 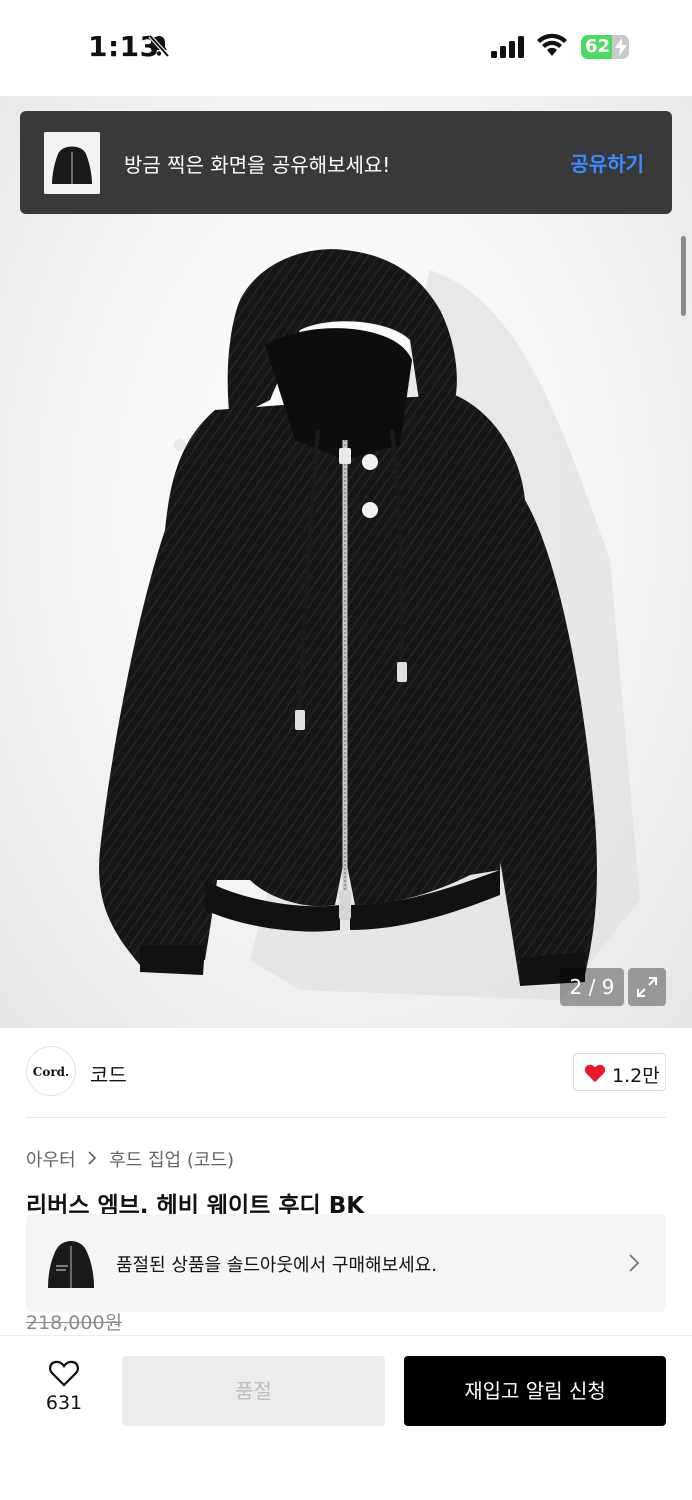 What do you see at coordinates (592, 987) in the screenshot?
I see `image-page-counter: 2 / 9` at bounding box center [592, 987].